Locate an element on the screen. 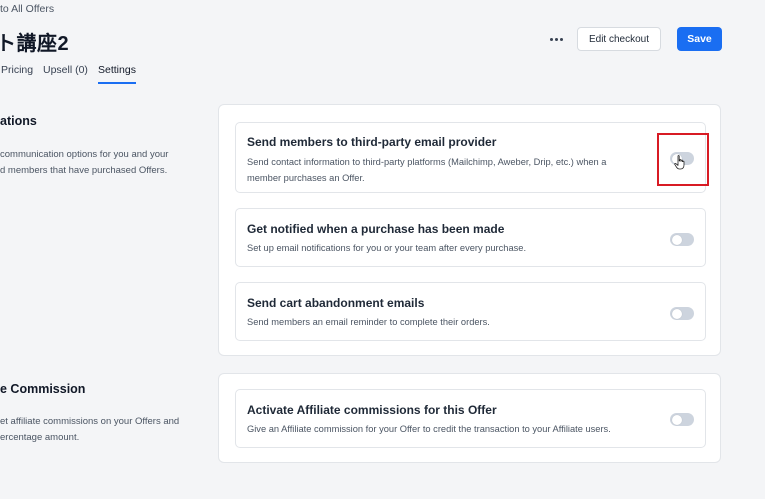 The width and height of the screenshot is (765, 499). cart-abandonment-toggle is located at coordinates (682, 313).